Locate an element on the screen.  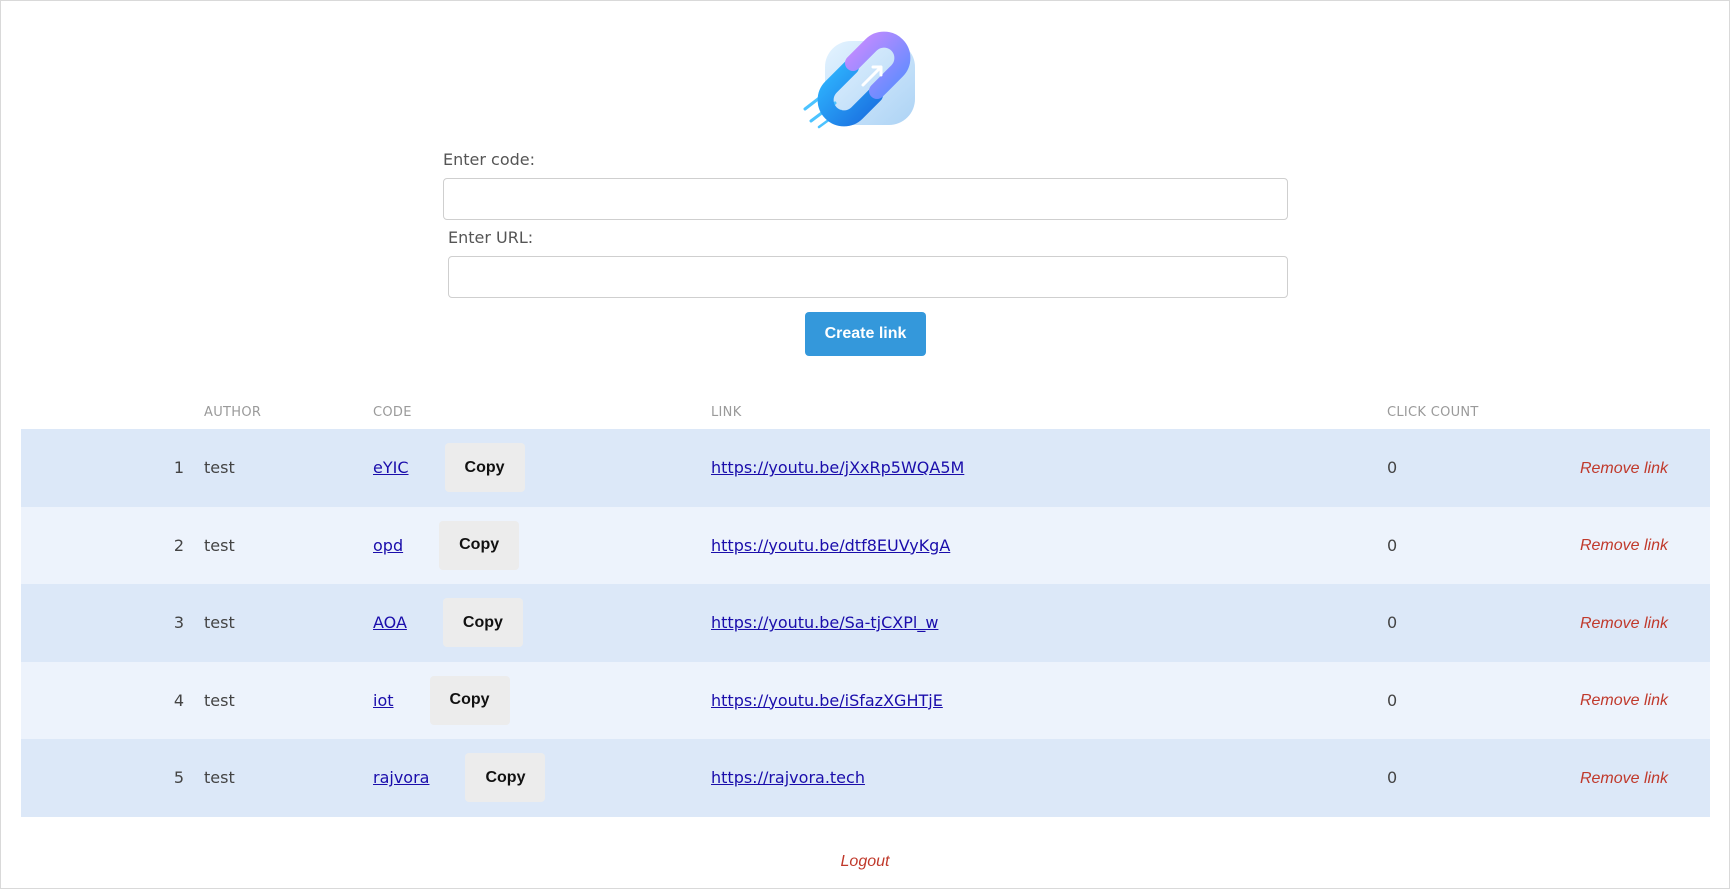
header-click-count: CLICK COUNT is located at coordinates (1433, 412).